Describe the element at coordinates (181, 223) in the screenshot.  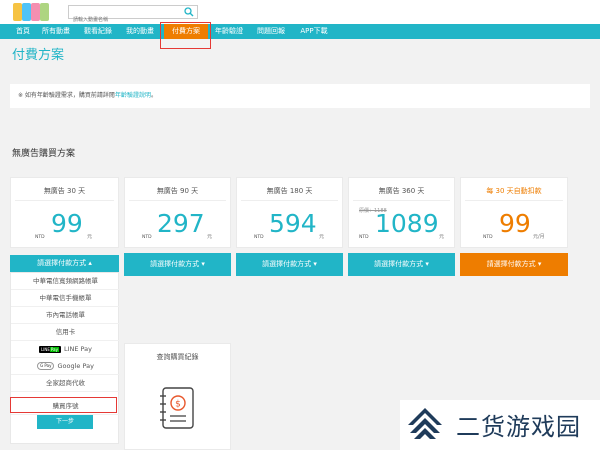
I see `plan-price: 297` at that location.